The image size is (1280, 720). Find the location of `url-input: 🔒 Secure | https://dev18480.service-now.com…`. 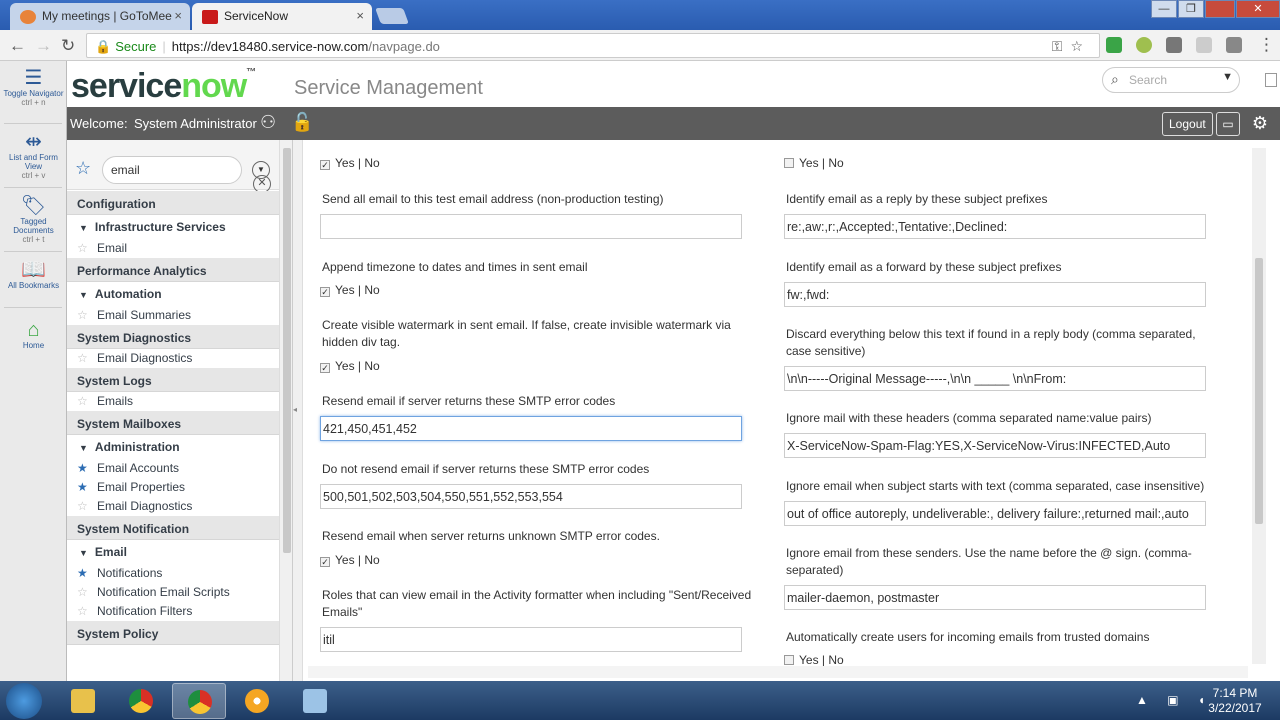

url-input: 🔒 Secure | https://dev18480.service-now.com… is located at coordinates (593, 45).